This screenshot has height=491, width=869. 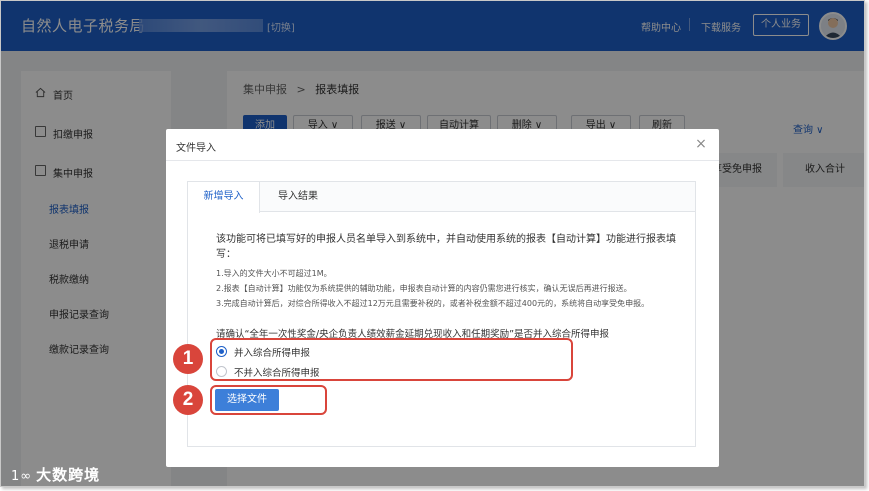 What do you see at coordinates (22, 476) in the screenshot?
I see `watermark-logo-icon: 1∞` at bounding box center [22, 476].